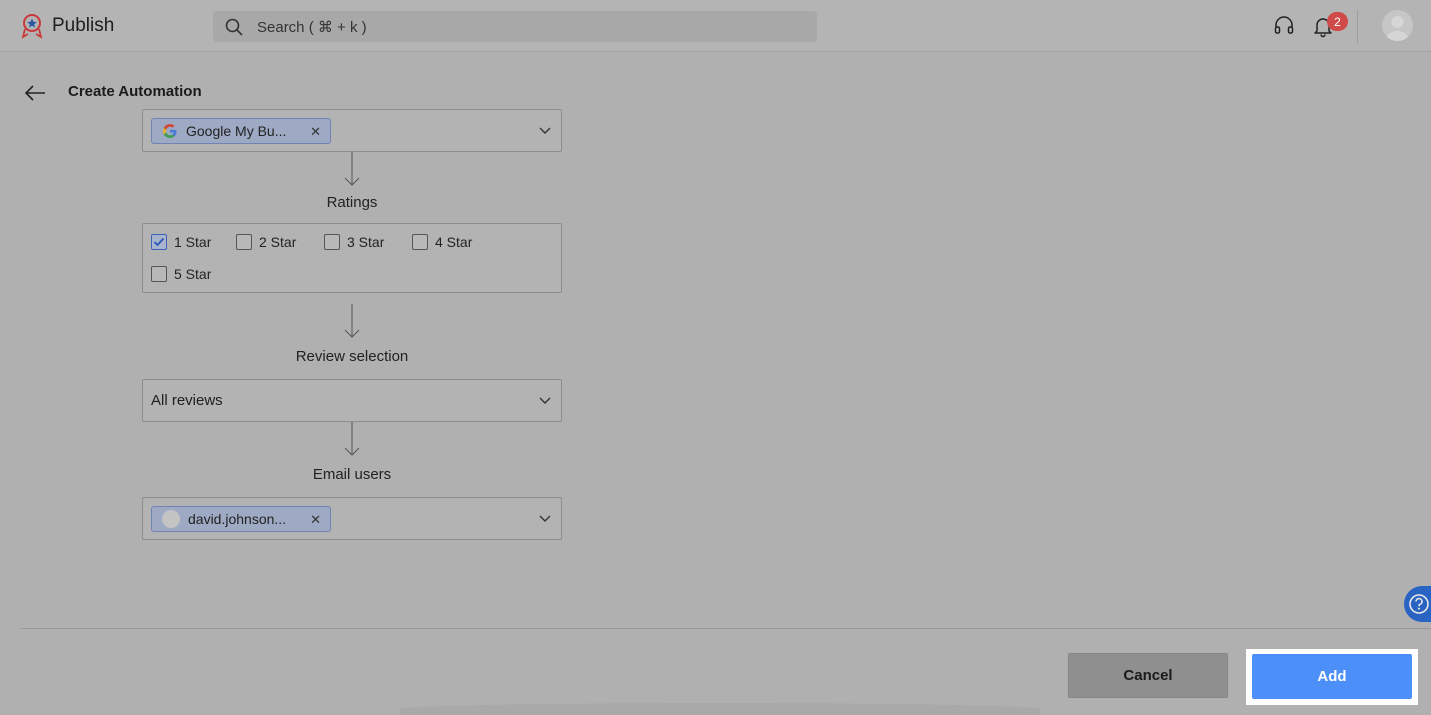 Image resolution: width=1431 pixels, height=715 pixels. I want to click on bottom-shadow, so click(720, 709).